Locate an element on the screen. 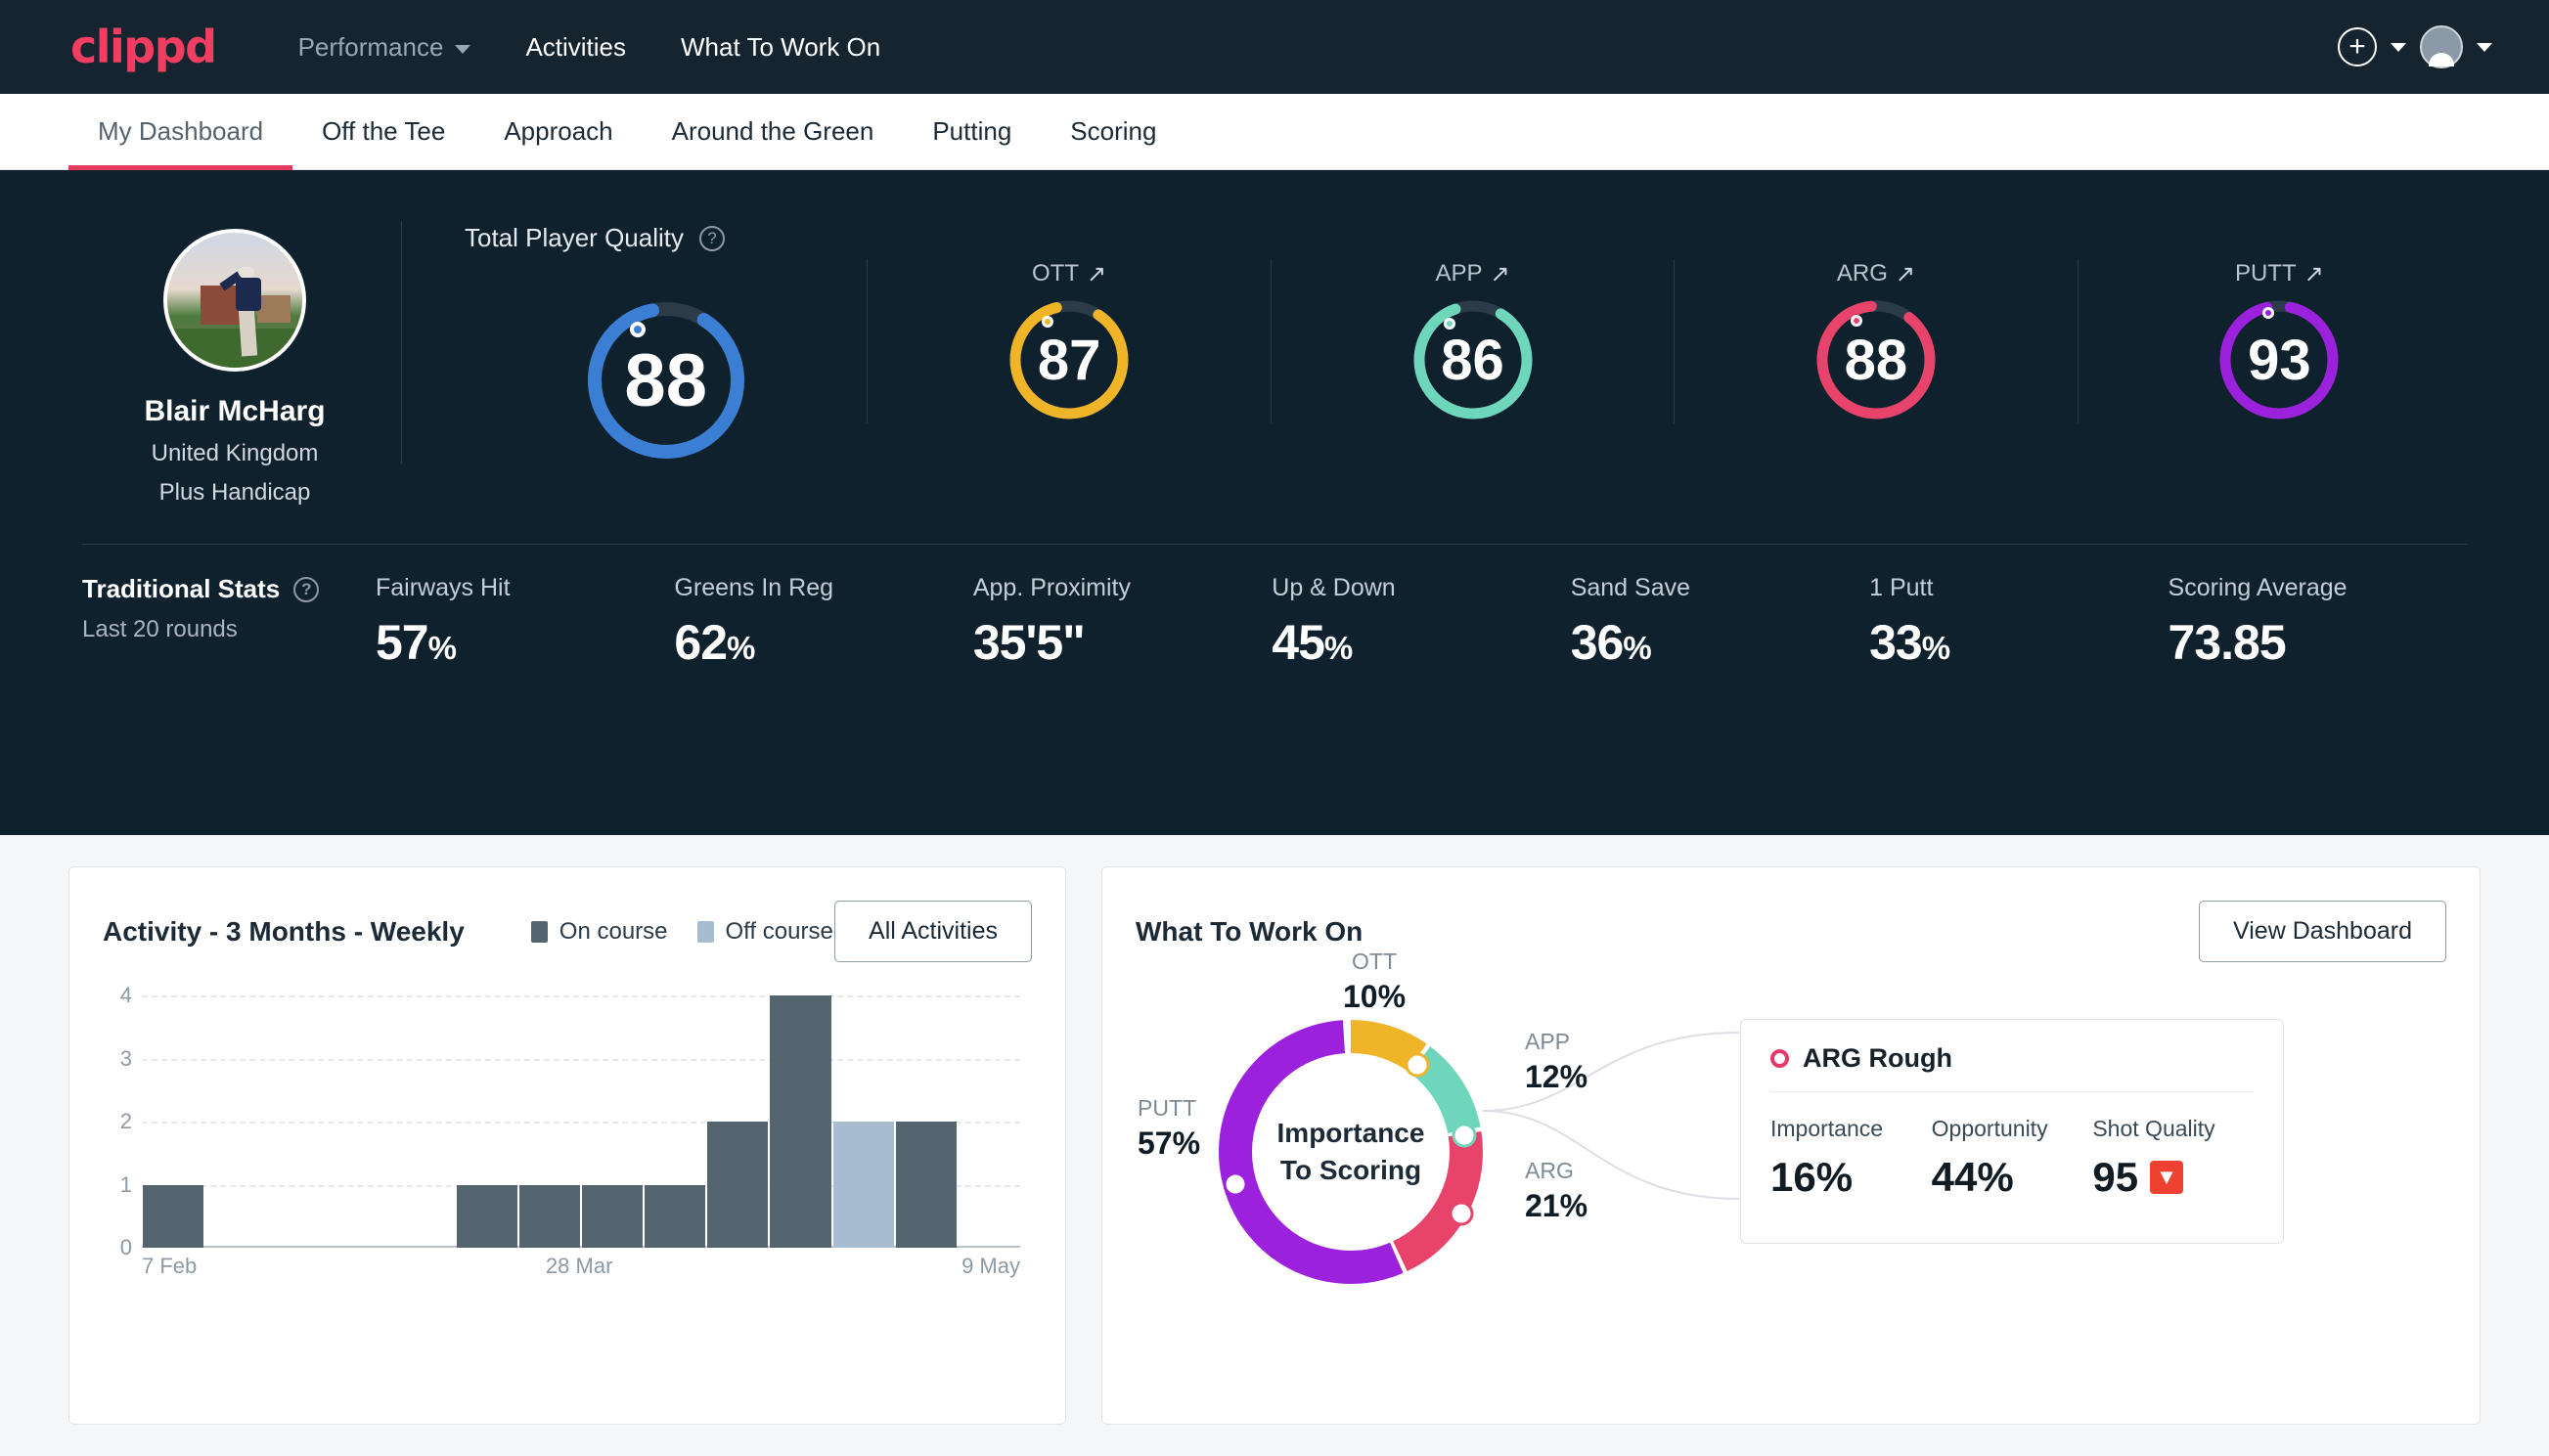 The width and height of the screenshot is (2549, 1456). quality-ring-total: 88 is located at coordinates (666, 361).